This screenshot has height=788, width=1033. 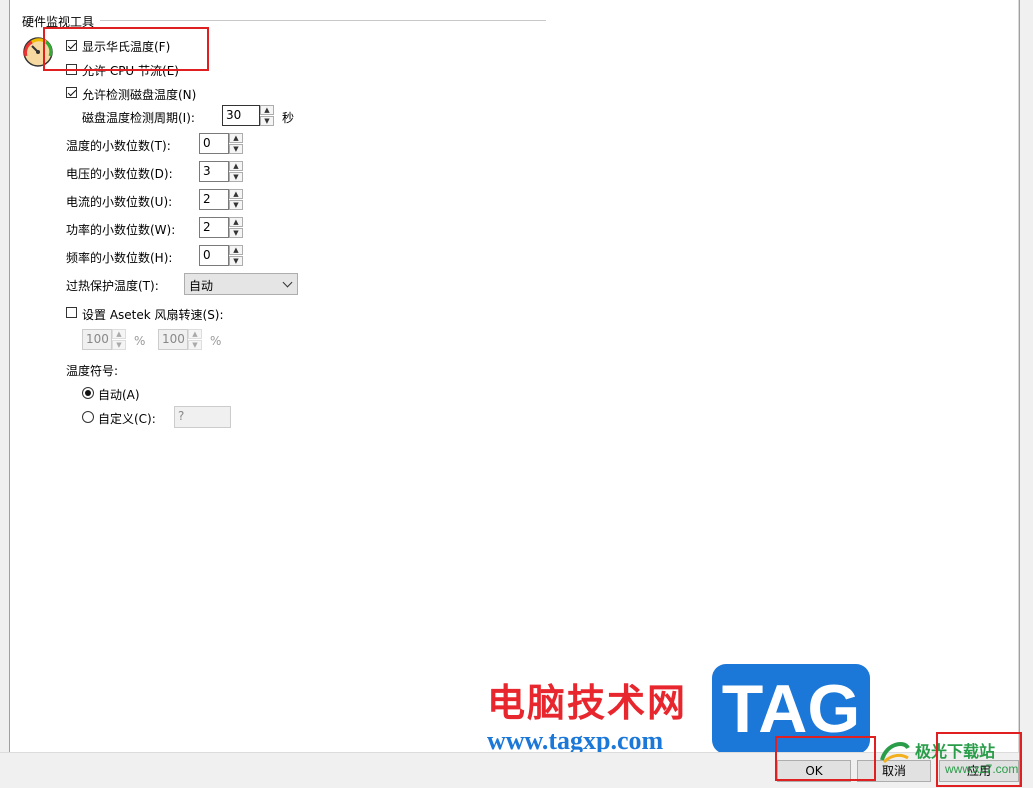 What do you see at coordinates (895, 753) in the screenshot?
I see `brand-swirl-icon` at bounding box center [895, 753].